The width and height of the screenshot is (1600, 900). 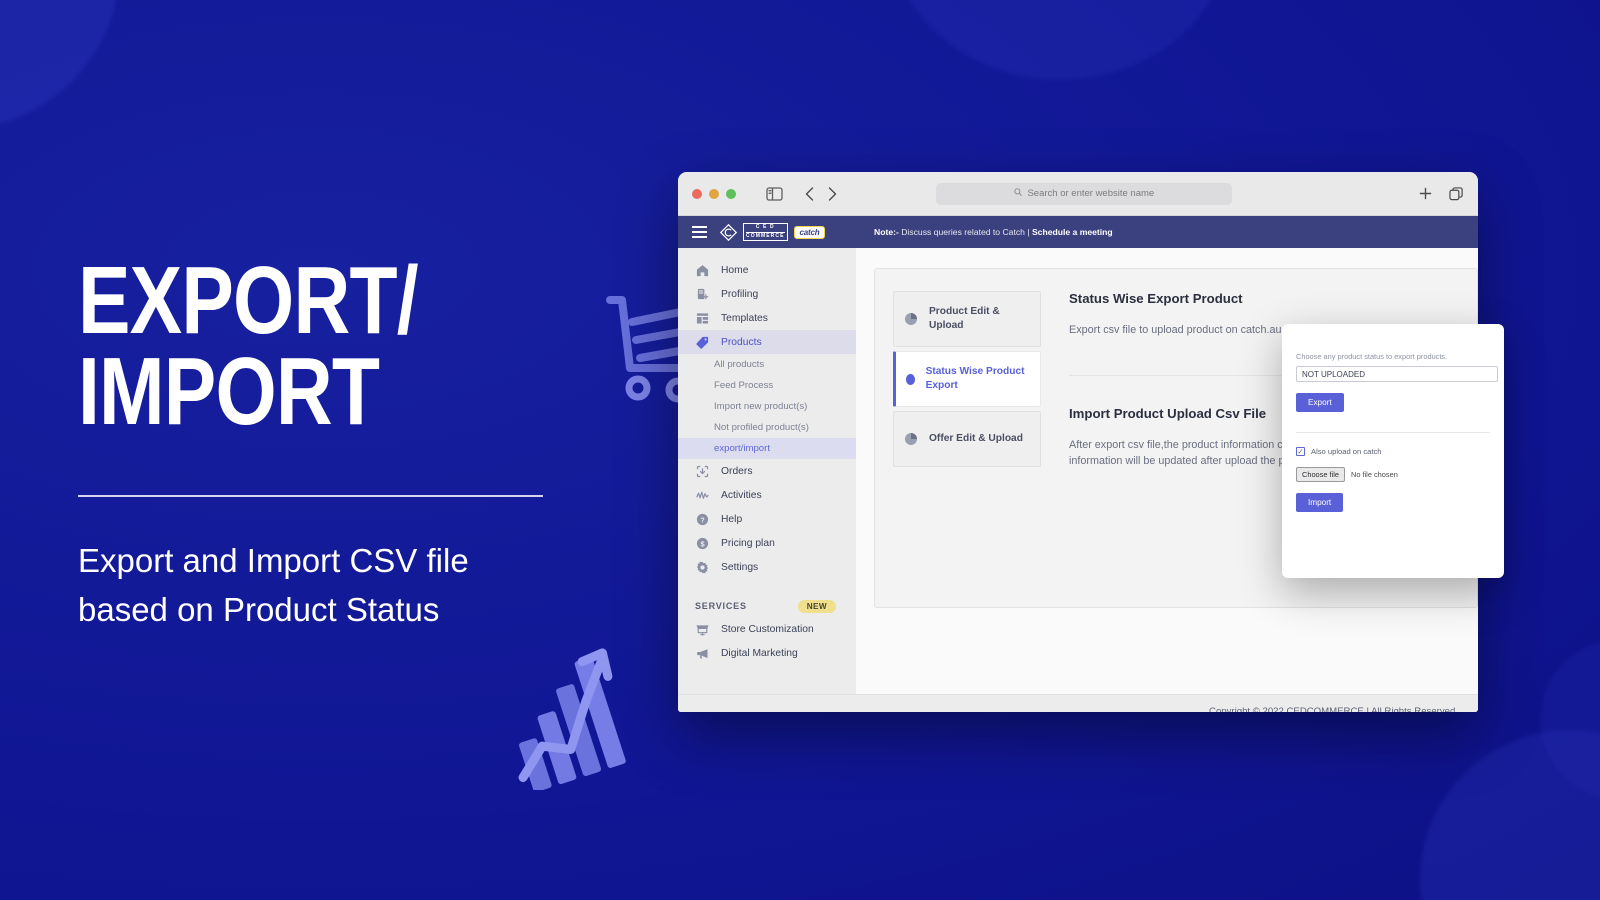 I want to click on services-new-badge: NEW, so click(x=816, y=606).